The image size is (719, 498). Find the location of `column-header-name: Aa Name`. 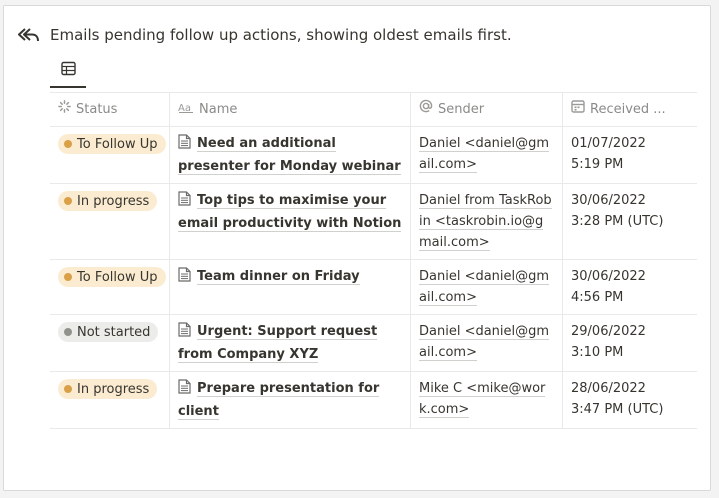

column-header-name: Aa Name is located at coordinates (290, 109).